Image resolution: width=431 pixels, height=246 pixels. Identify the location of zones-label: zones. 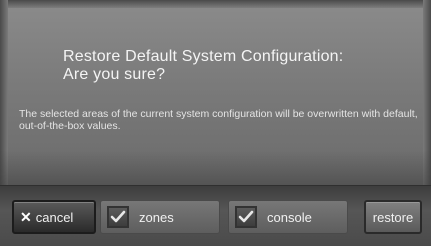
(156, 217).